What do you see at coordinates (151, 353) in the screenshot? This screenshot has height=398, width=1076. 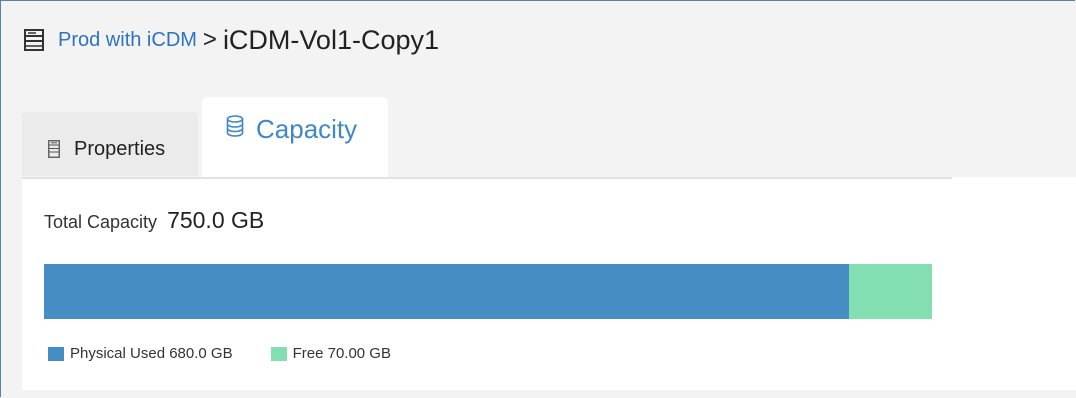 I see `legend-label-used: Physical Used 680.0 GB` at bounding box center [151, 353].